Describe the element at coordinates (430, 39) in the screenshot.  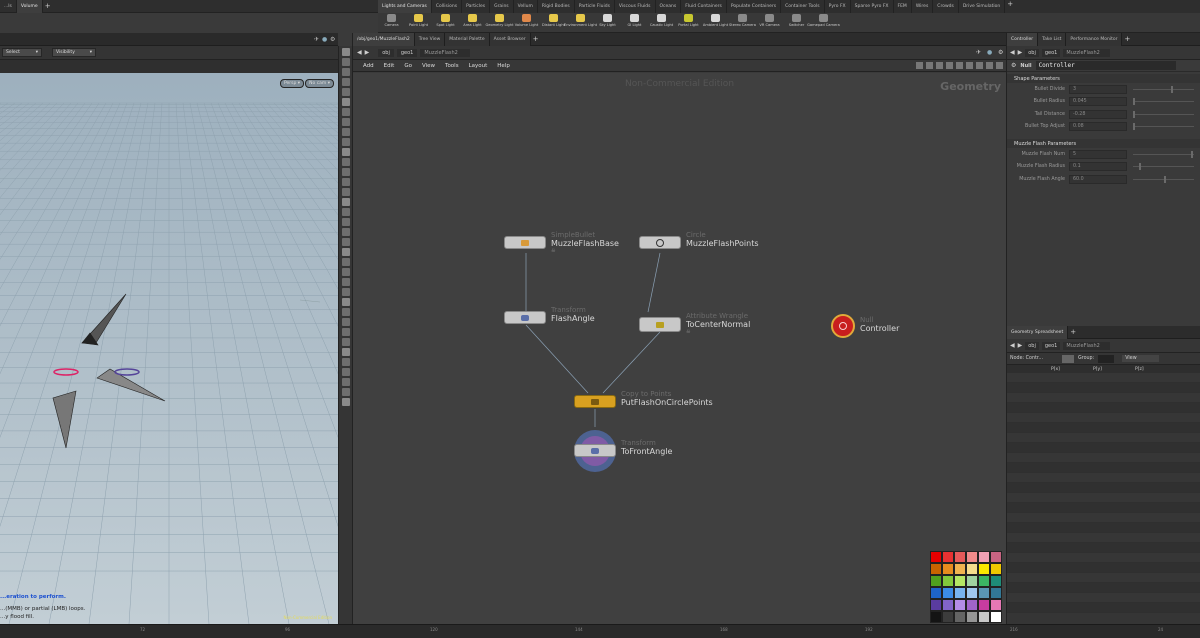
I see `network-tab: Tree View` at that location.